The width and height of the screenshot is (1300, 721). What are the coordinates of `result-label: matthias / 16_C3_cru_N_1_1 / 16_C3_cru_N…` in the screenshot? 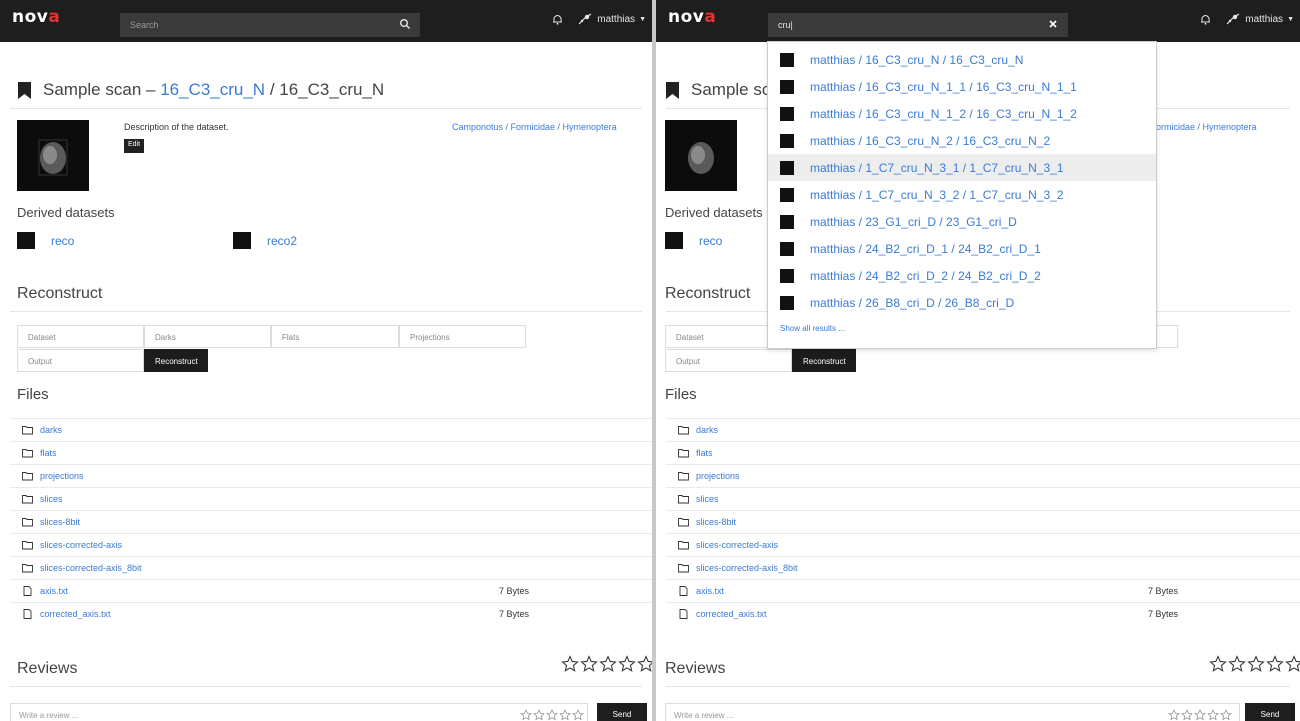 It's located at (943, 87).